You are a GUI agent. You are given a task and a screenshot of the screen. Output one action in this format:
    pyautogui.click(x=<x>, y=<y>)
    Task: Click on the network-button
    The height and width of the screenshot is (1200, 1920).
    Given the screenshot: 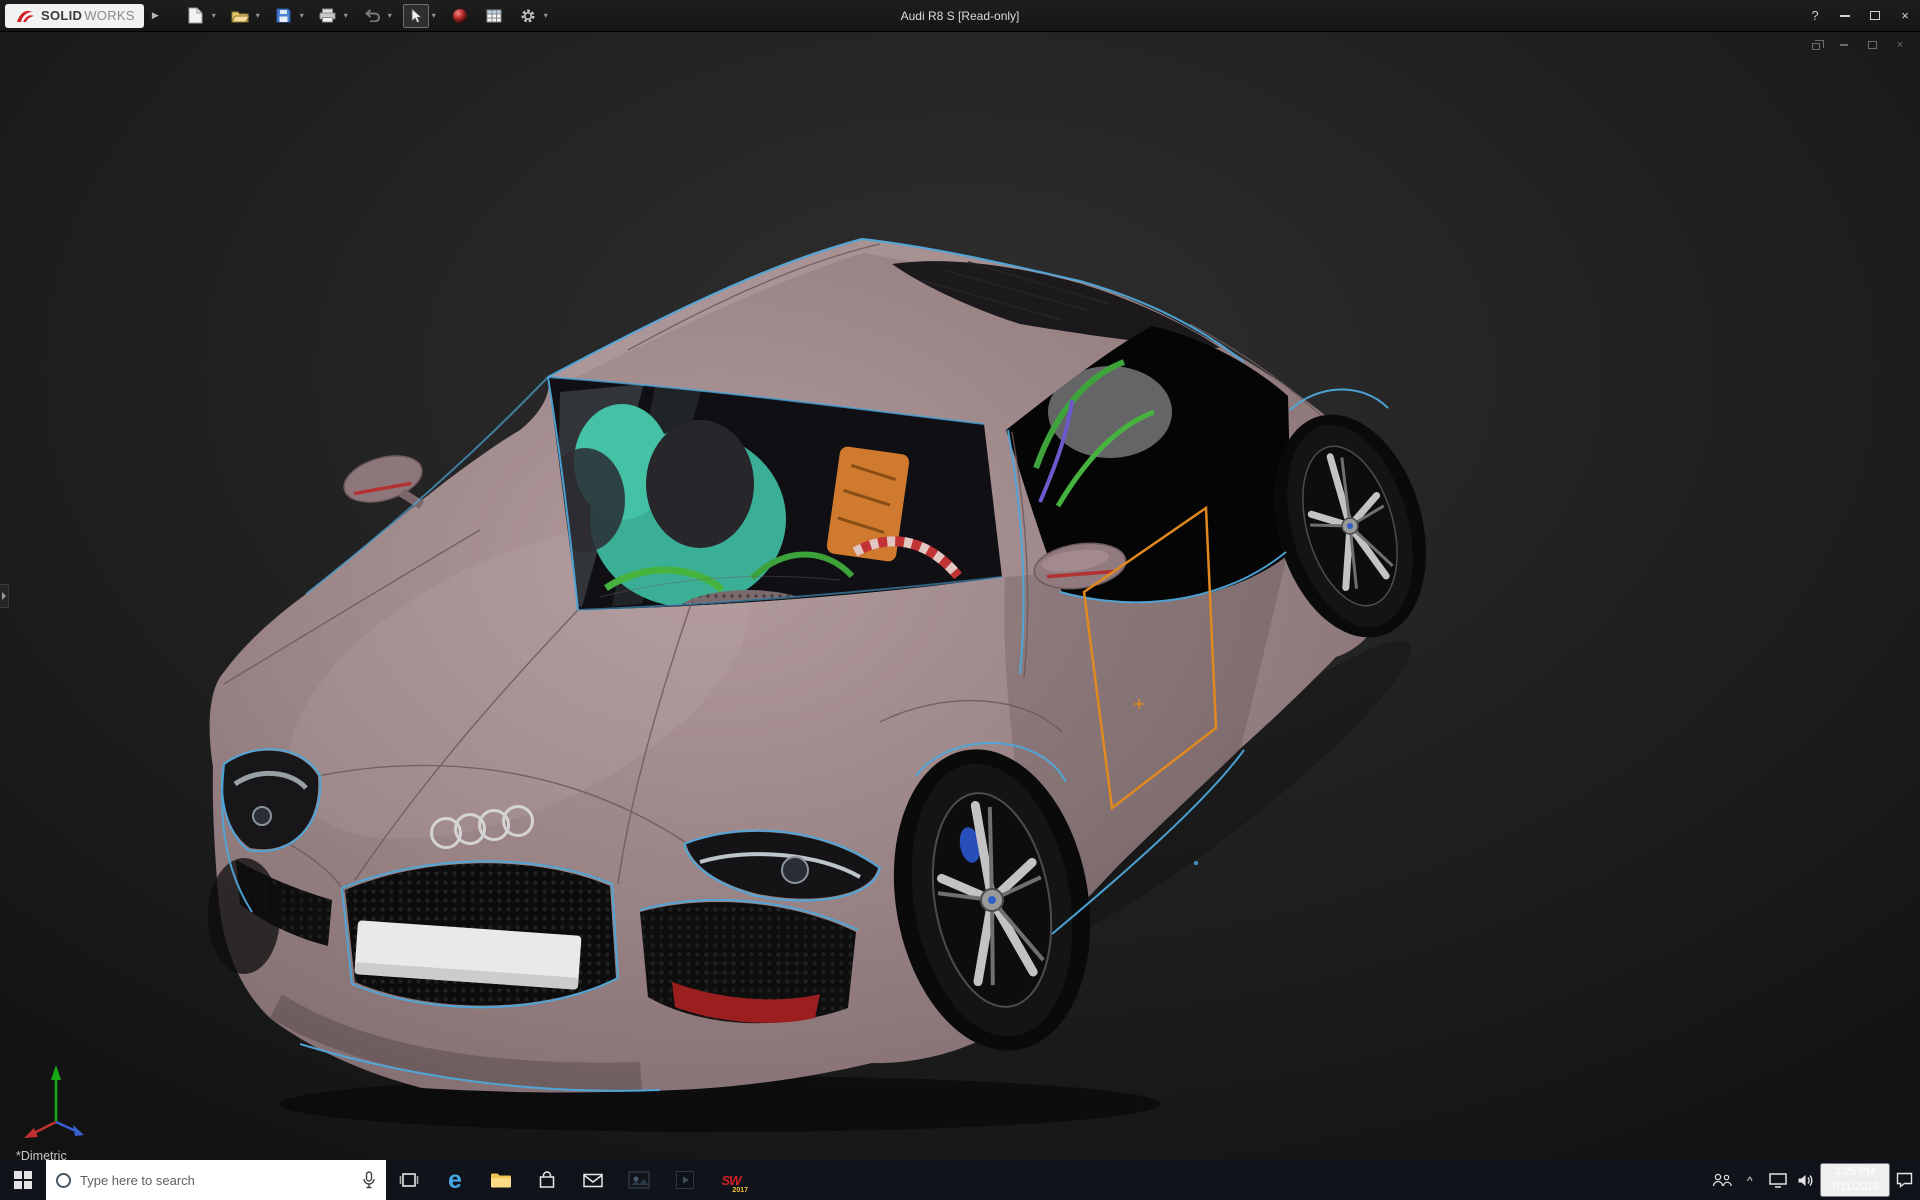 What is the action you would take?
    pyautogui.click(x=1778, y=1180)
    